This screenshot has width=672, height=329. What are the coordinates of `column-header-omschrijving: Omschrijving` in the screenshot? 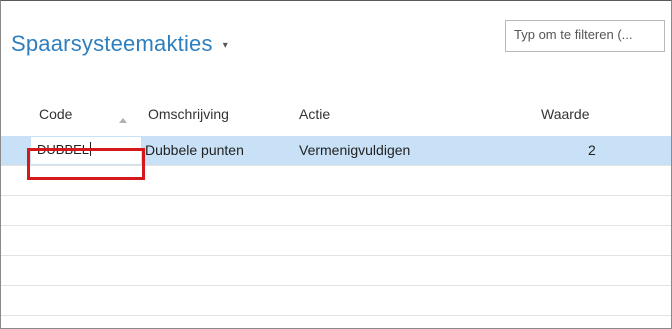 It's located at (188, 114).